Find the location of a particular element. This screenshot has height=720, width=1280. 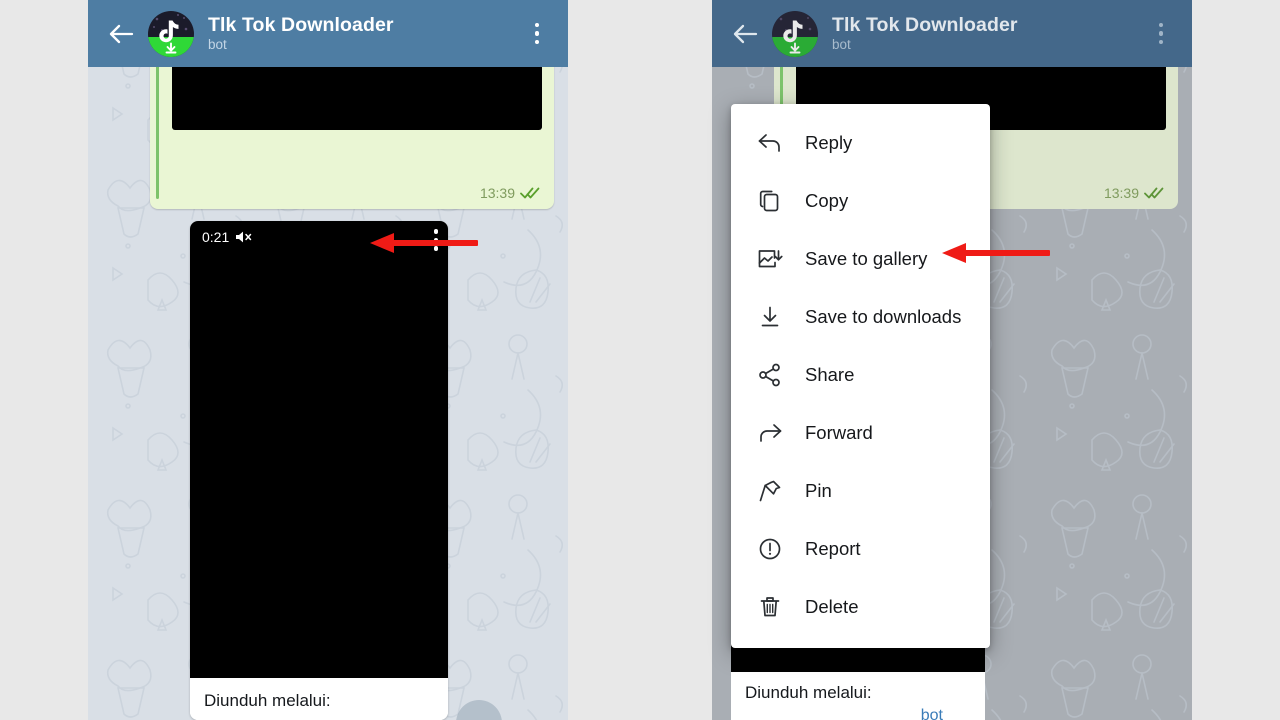

speaker-muted-icon is located at coordinates (244, 237).